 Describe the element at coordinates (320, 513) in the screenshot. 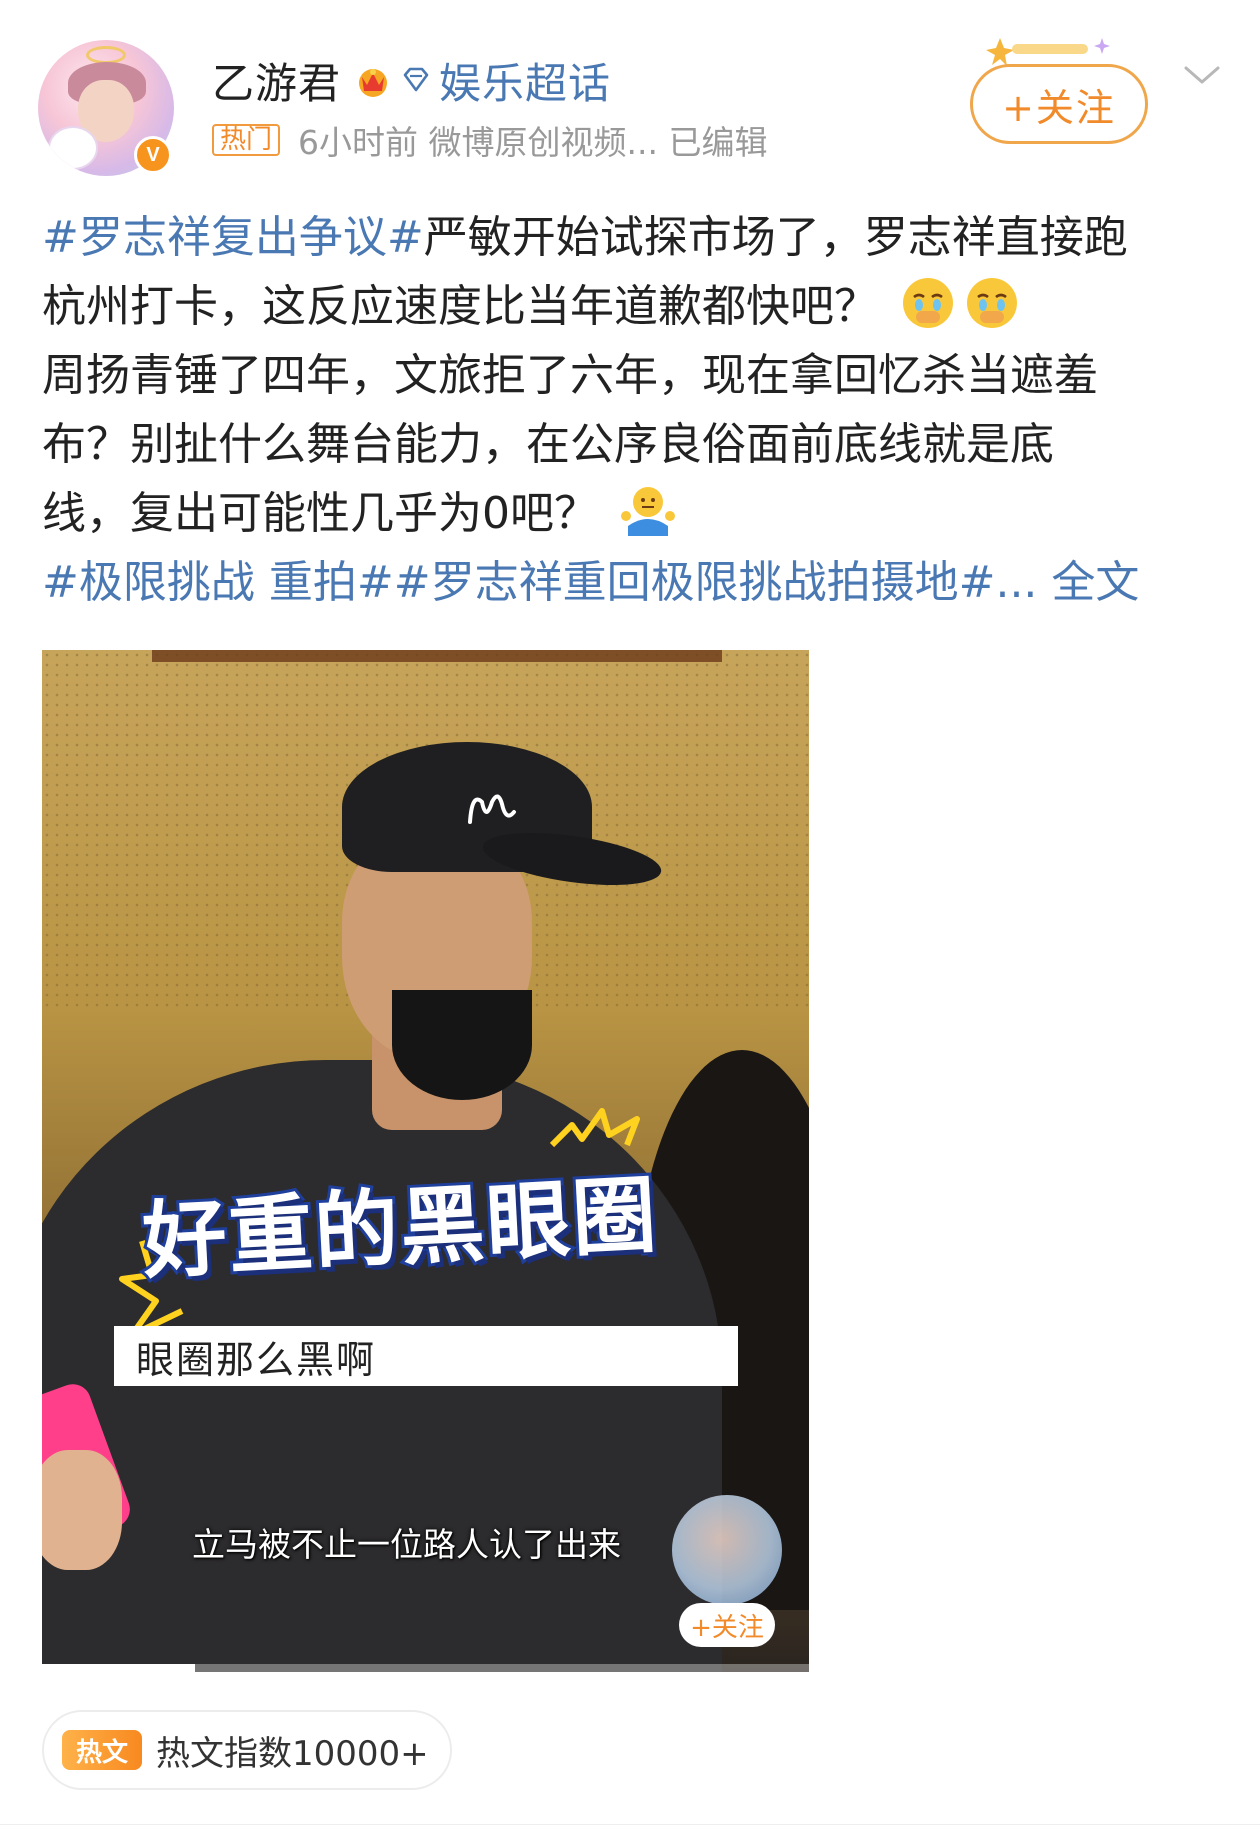

I see `post-line-text: 线，复出可能性几乎为0吧？` at that location.